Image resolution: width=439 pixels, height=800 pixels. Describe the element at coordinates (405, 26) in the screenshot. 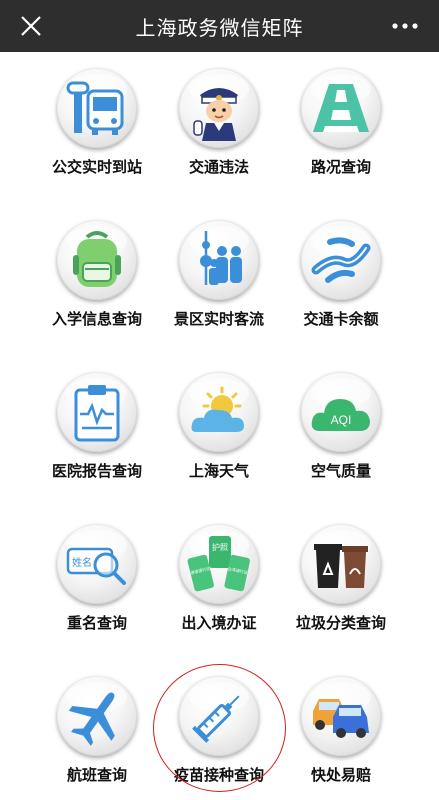

I see `more-icon` at that location.